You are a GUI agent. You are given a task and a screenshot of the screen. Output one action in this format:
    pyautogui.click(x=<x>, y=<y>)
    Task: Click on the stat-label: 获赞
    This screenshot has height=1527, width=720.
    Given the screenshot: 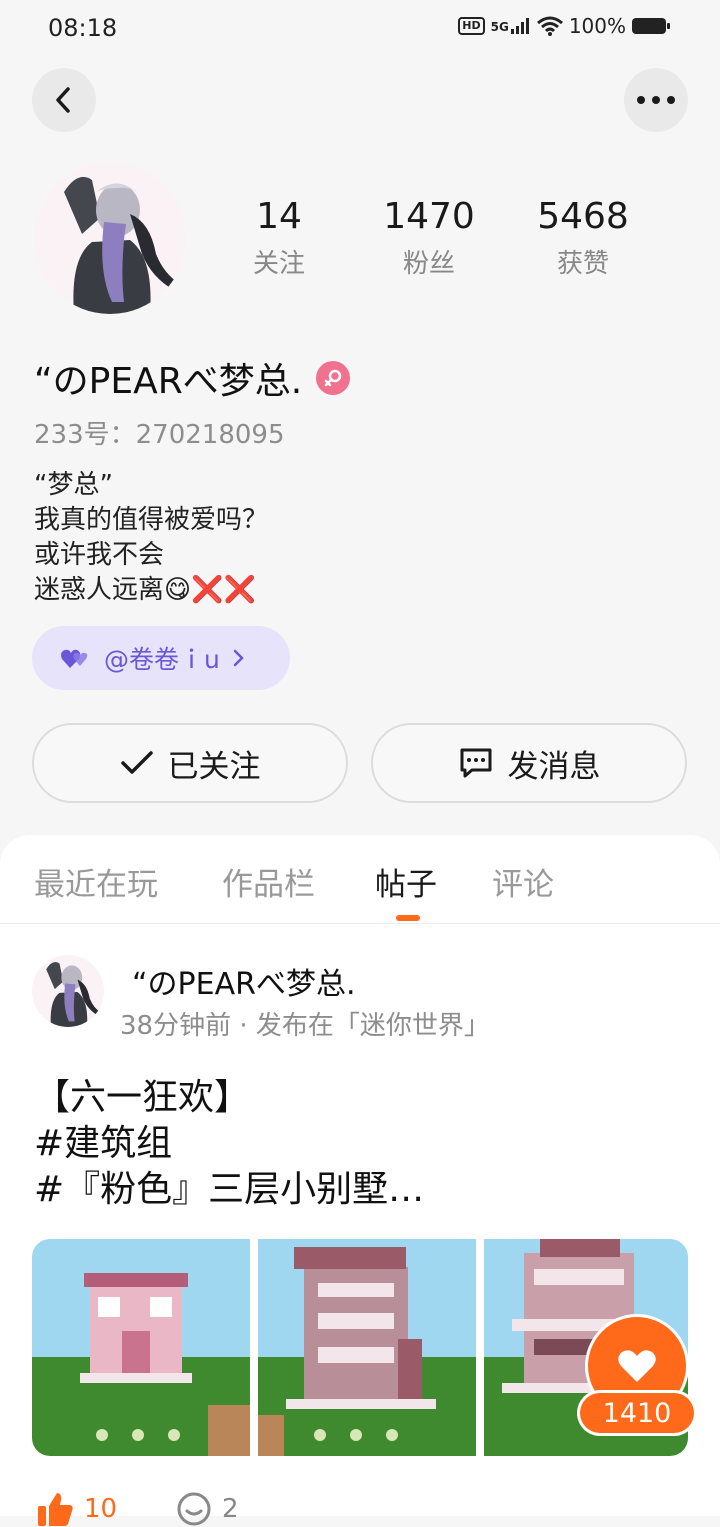 What is the action you would take?
    pyautogui.click(x=582, y=264)
    